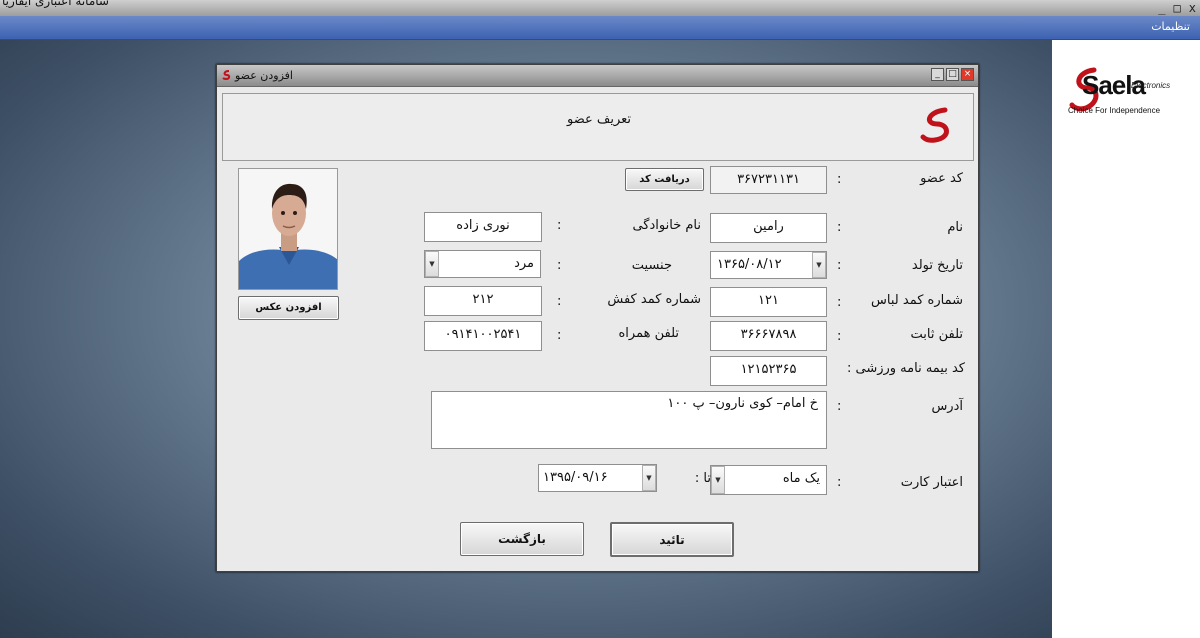  I want to click on dialog-window-controls: _ □ ×, so click(952, 74).